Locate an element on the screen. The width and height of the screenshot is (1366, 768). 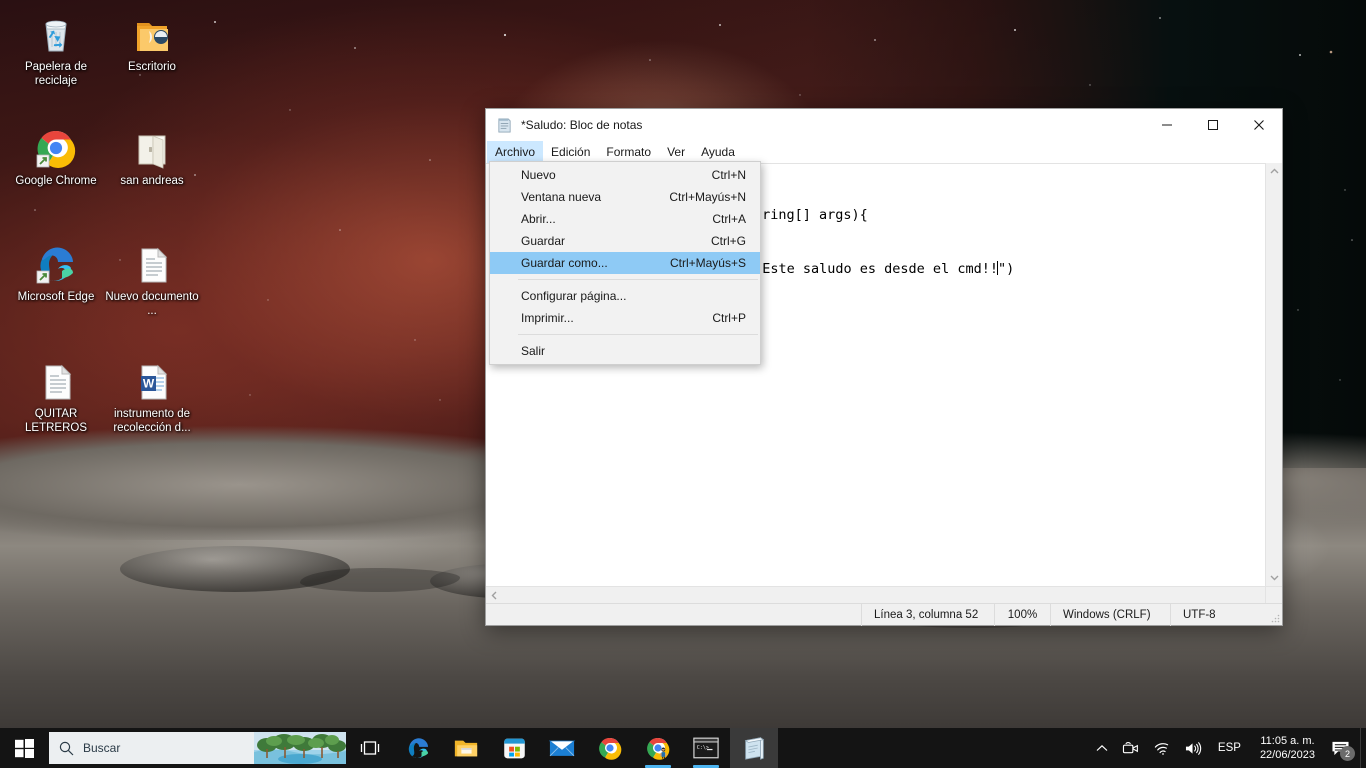
mail-icon is located at coordinates (562, 748).